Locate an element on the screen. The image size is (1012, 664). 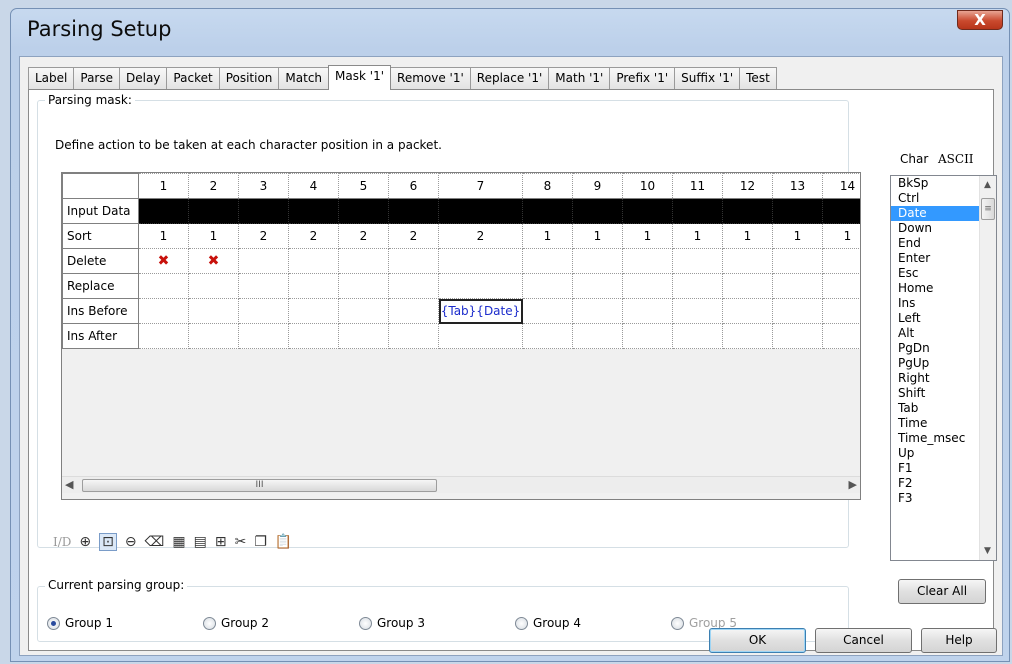
group-radio-3: Group 3 is located at coordinates (437, 623).